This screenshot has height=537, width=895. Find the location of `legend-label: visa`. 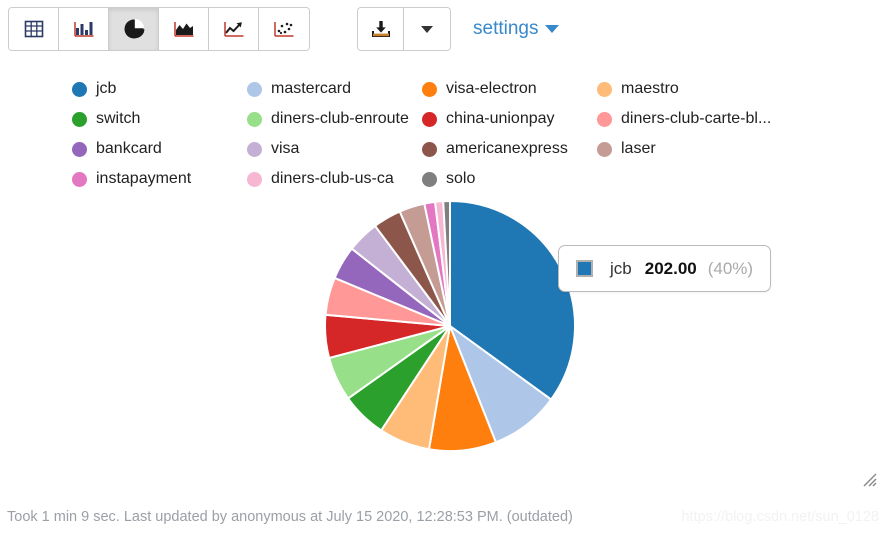

legend-label: visa is located at coordinates (285, 148).